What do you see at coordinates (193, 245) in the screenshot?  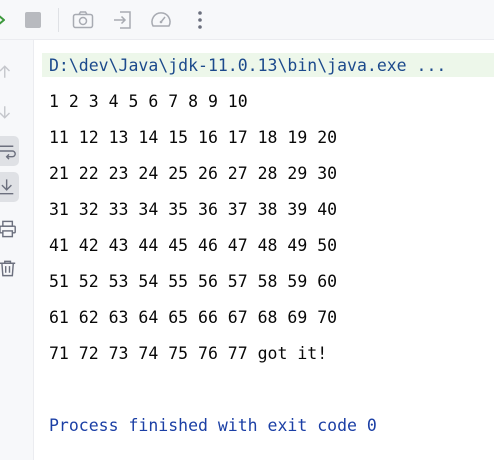 I see `output-line: 41 42 43 44 45 46 47 48 49 50` at bounding box center [193, 245].